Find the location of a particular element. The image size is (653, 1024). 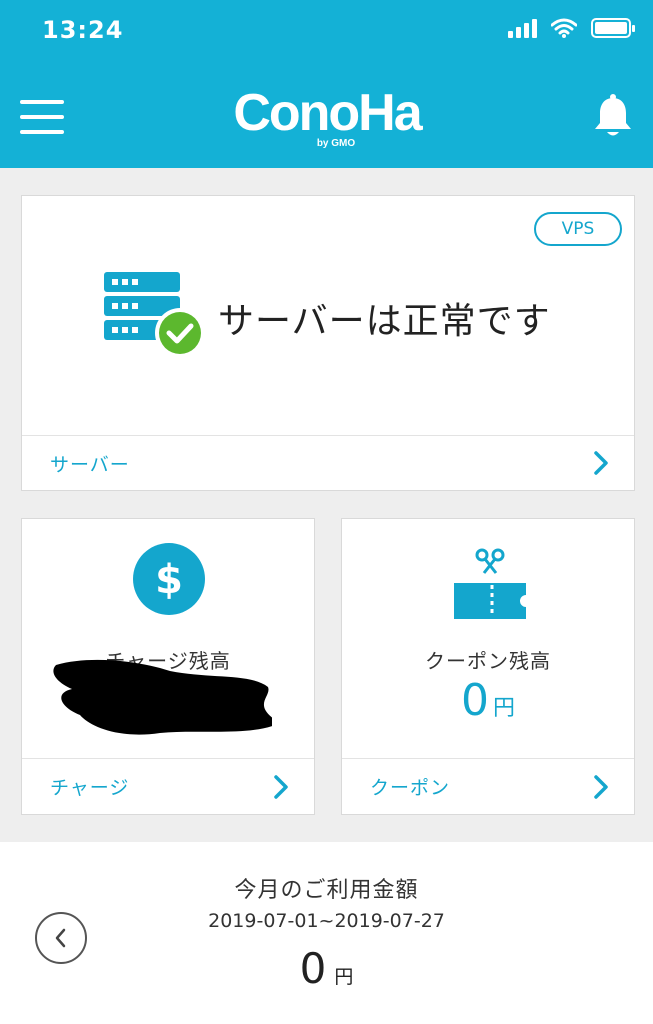

coupon-link-label: クーポン is located at coordinates (410, 788).